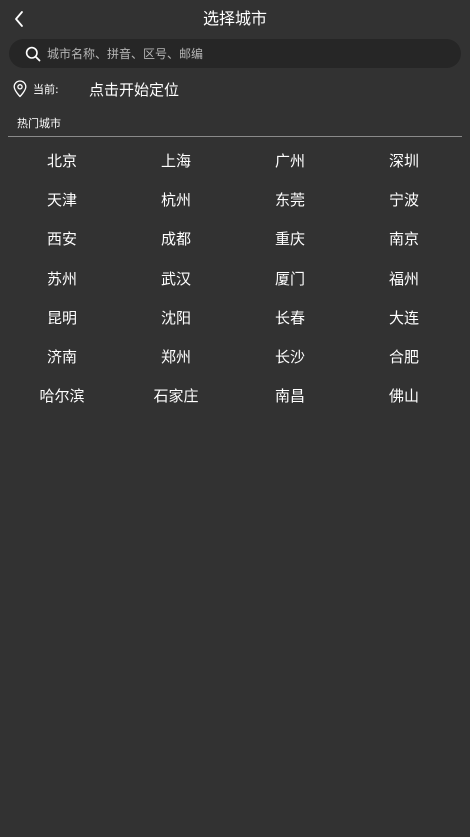 The image size is (470, 837). Describe the element at coordinates (290, 238) in the screenshot. I see `city-item: 重庆` at that location.